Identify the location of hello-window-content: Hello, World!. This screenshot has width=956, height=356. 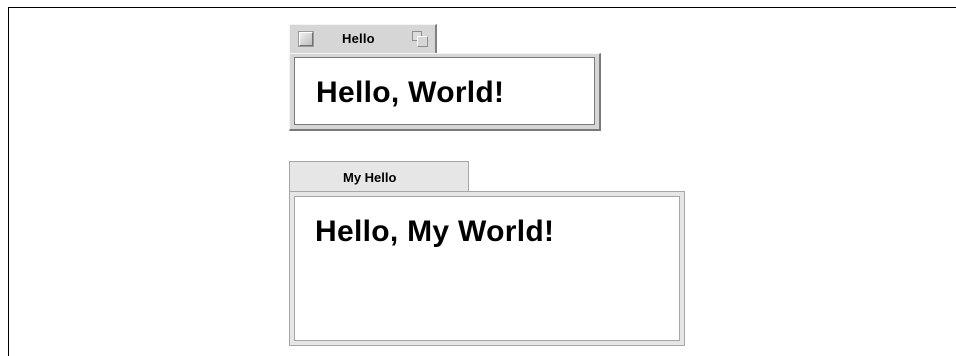
(444, 91).